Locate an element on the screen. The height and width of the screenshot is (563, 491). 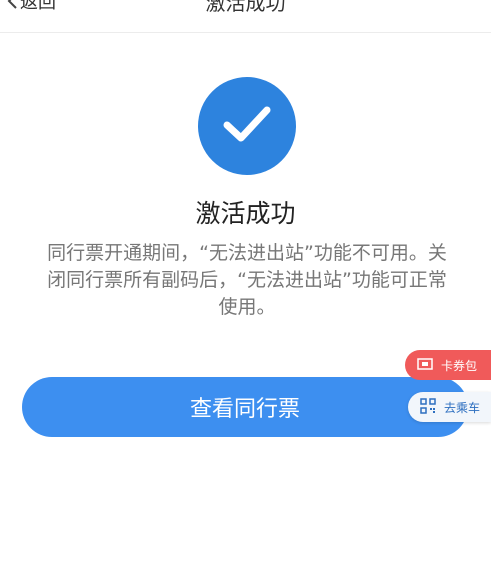
checkmark-icon is located at coordinates (247, 126).